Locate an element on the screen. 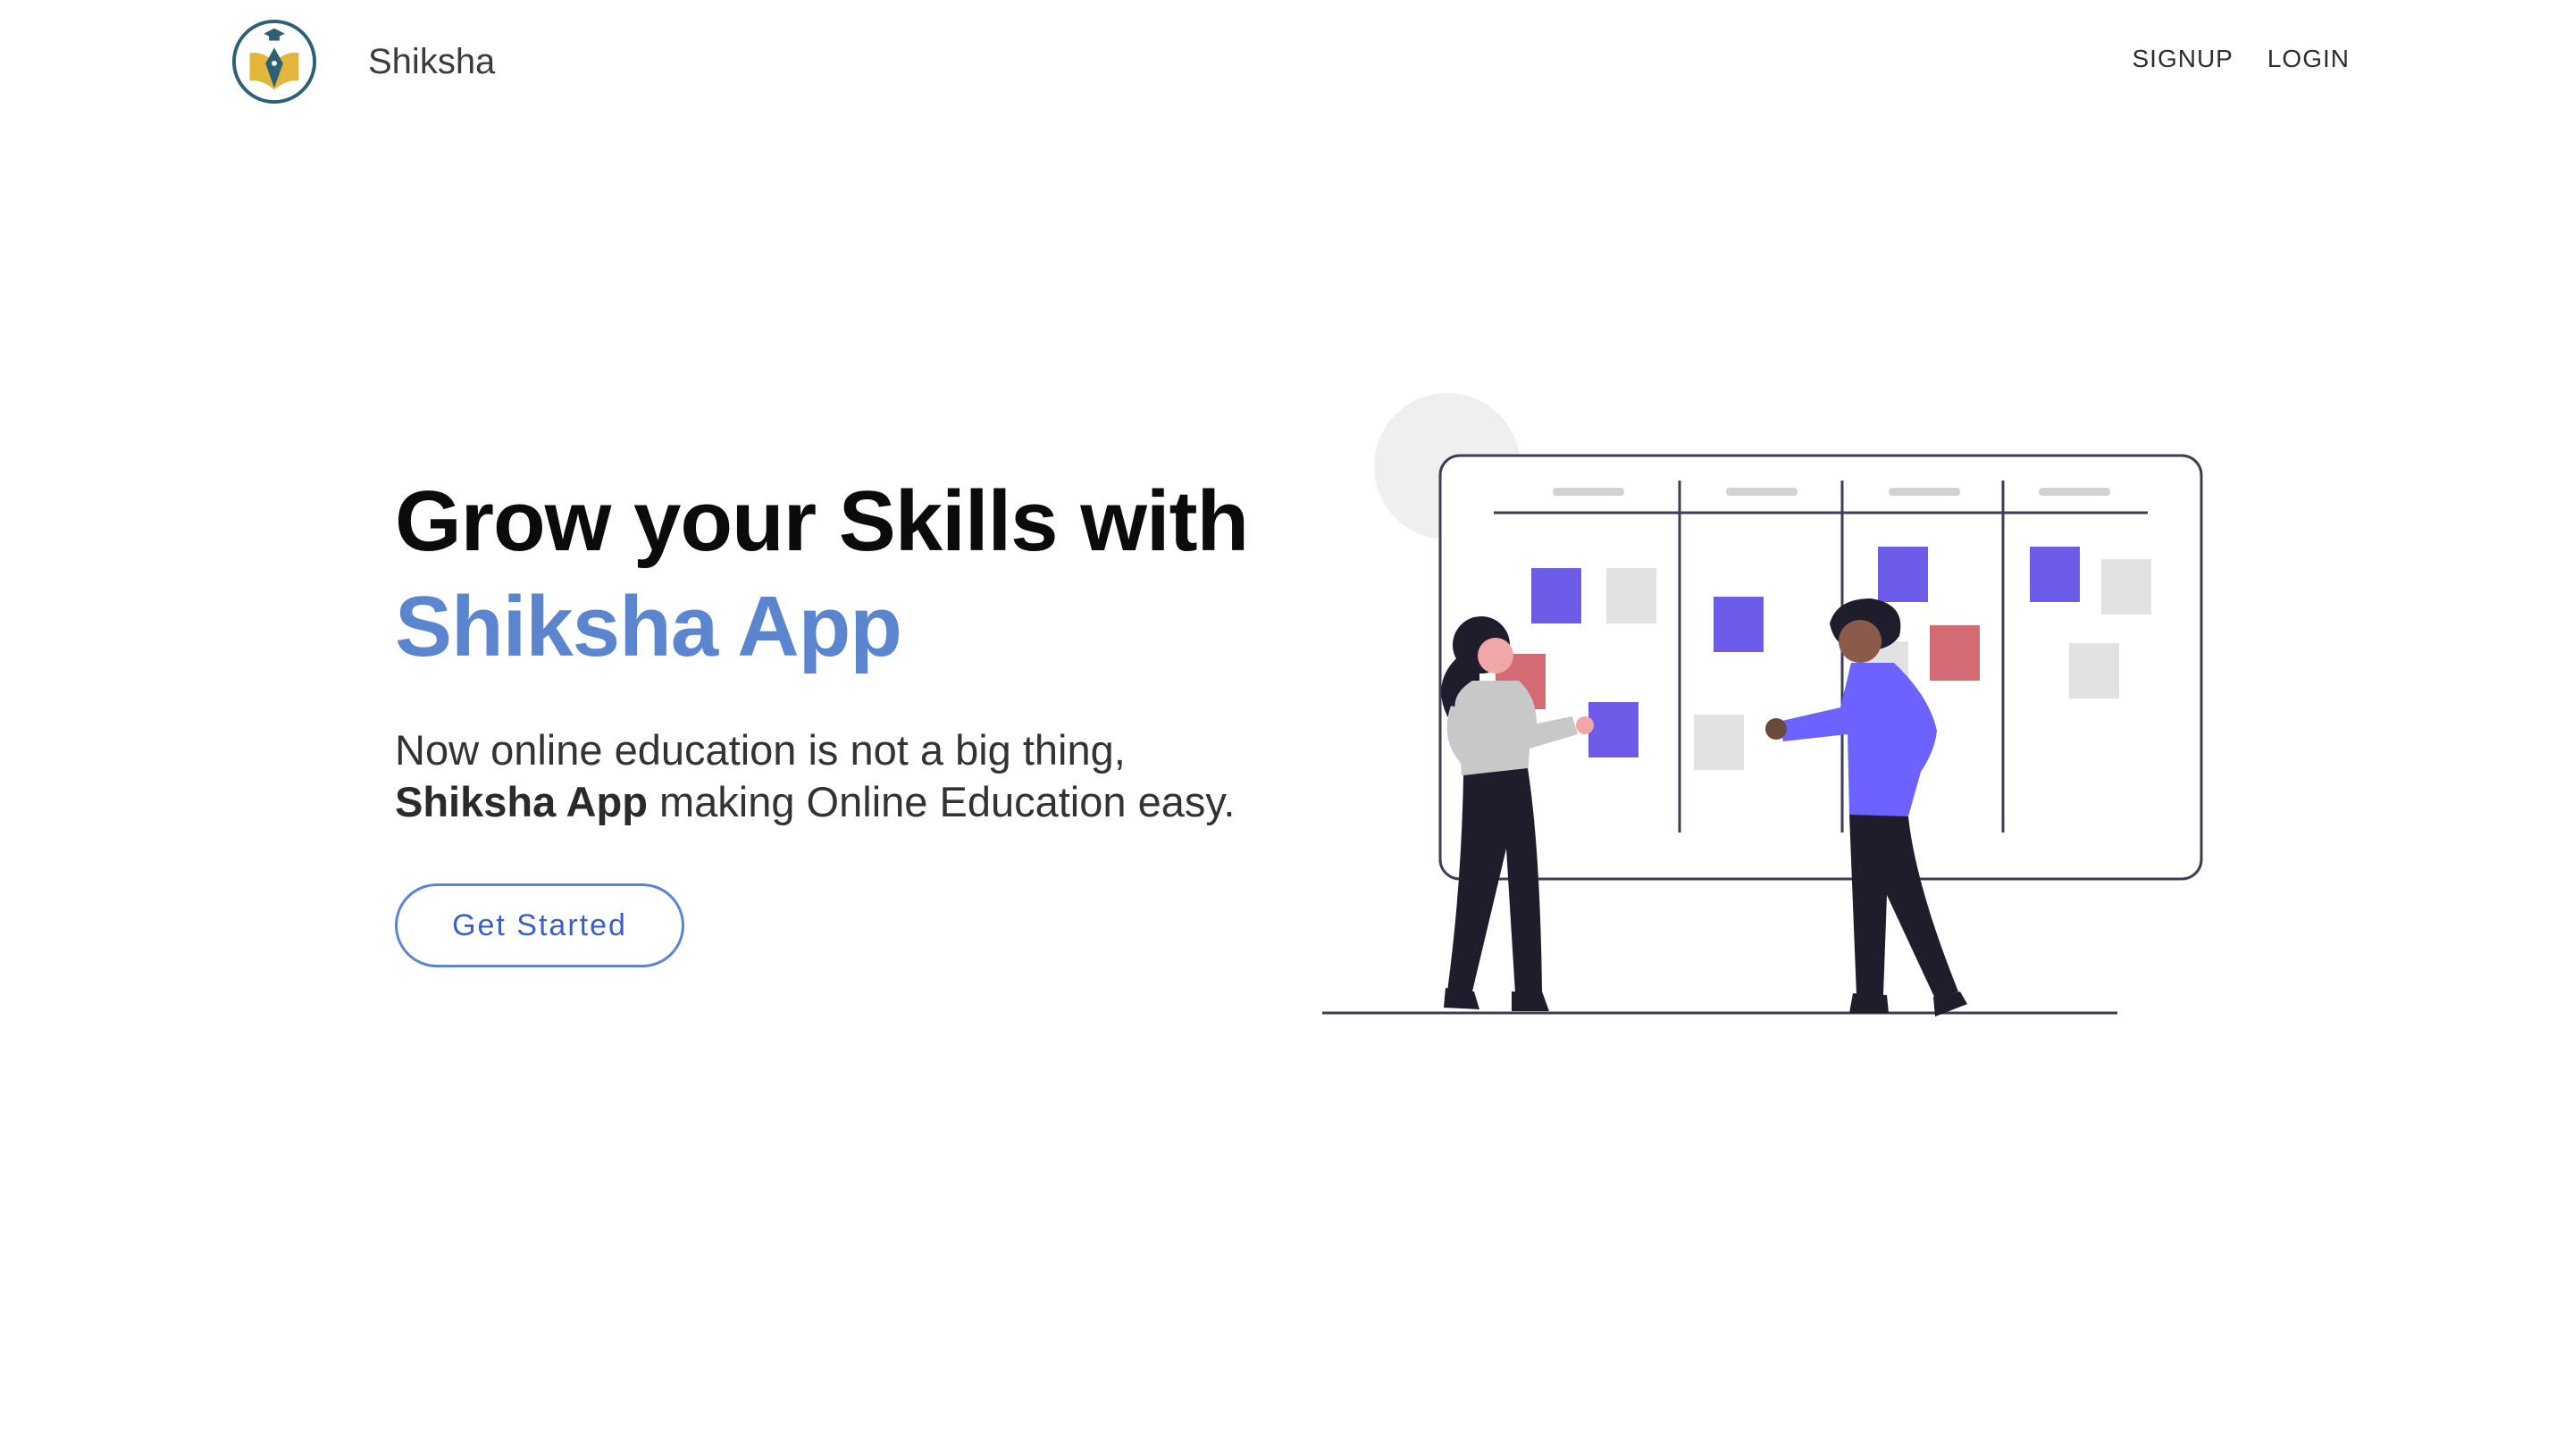 The image size is (2573, 1456). login-link: LOGIN is located at coordinates (2308, 59).